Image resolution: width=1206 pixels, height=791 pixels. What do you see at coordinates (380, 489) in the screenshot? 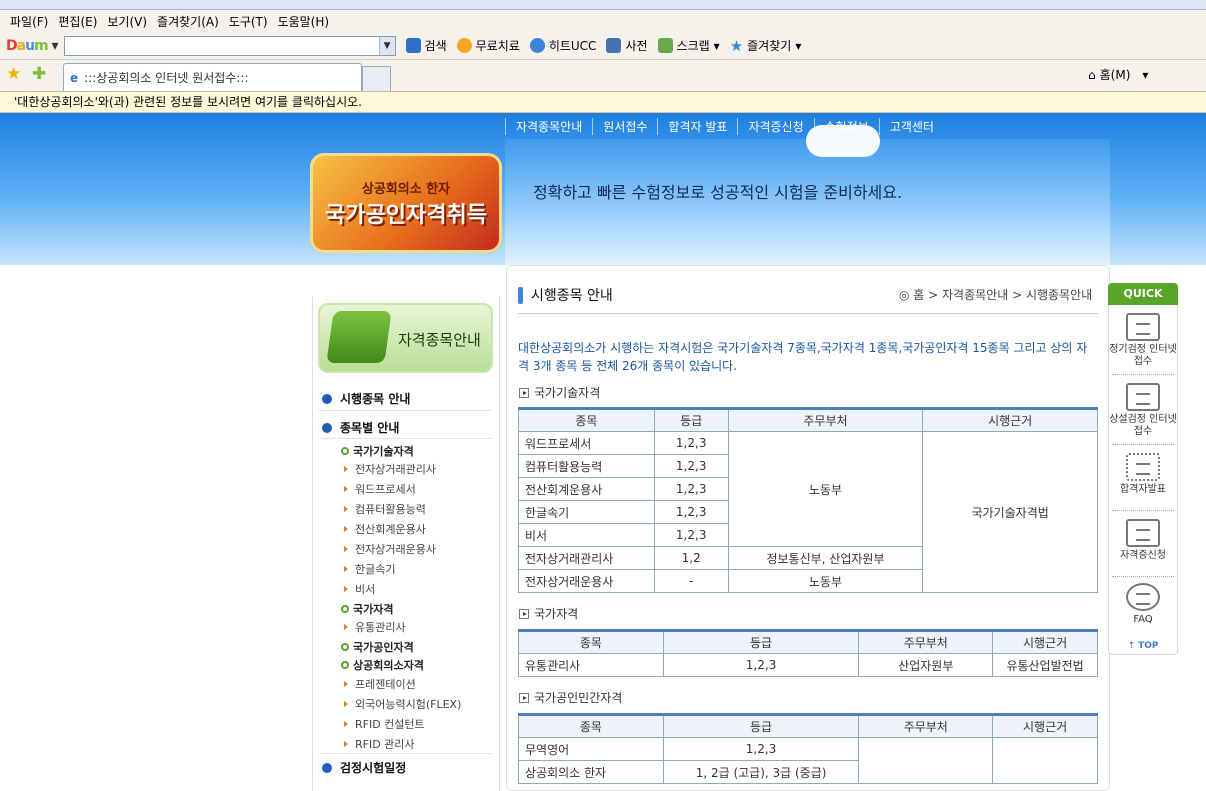
I see `menu-item-word: 워드프로세서` at bounding box center [380, 489].